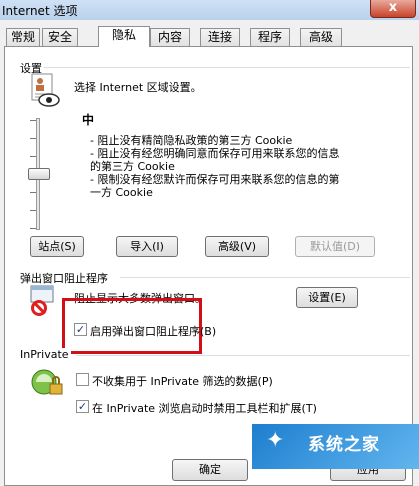 The height and width of the screenshot is (486, 419). What do you see at coordinates (270, 37) in the screenshot?
I see `tab-programs: 程序` at bounding box center [270, 37].